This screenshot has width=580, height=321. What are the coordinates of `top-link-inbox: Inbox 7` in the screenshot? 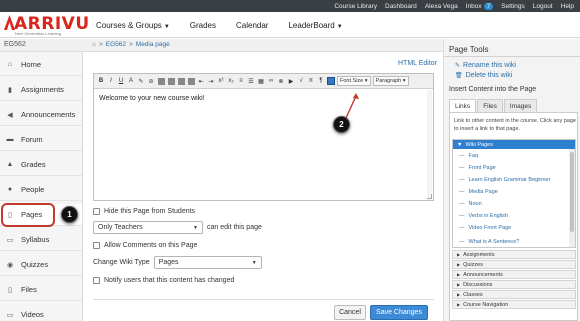 It's located at (480, 6).